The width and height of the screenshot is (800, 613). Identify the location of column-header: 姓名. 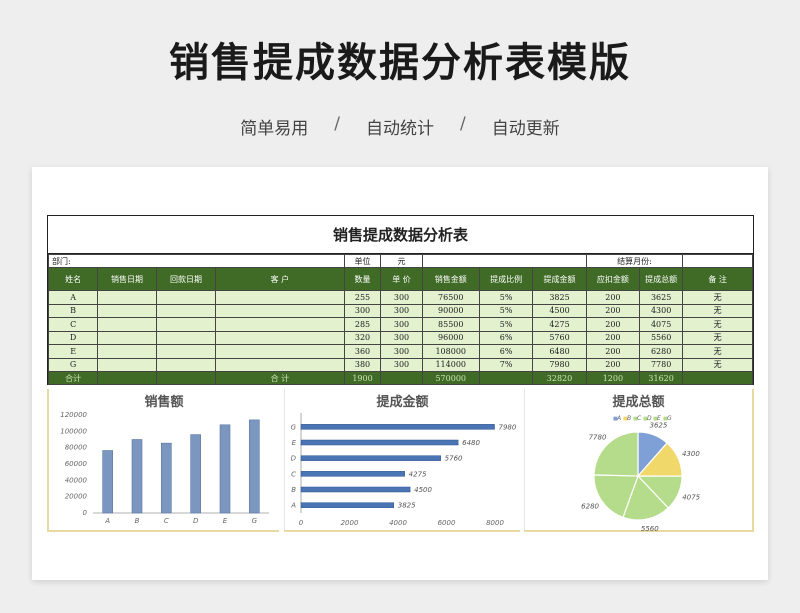
(73, 279).